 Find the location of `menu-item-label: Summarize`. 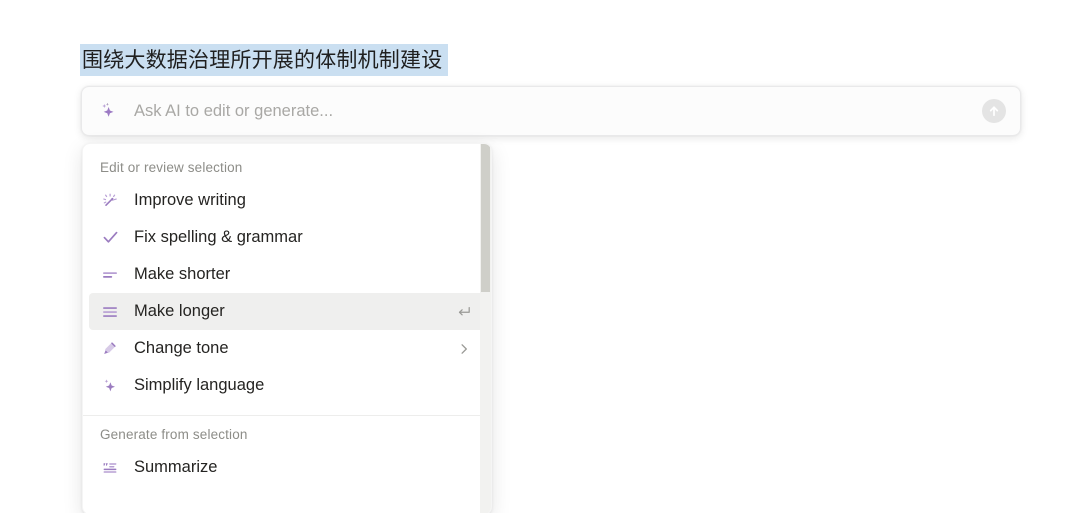

menu-item-label: Summarize is located at coordinates (176, 467).